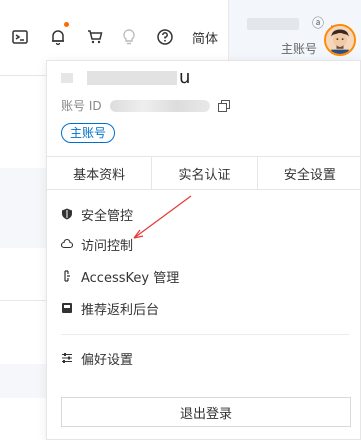  What do you see at coordinates (223, 105) in the screenshot?
I see `copy-icon` at bounding box center [223, 105].